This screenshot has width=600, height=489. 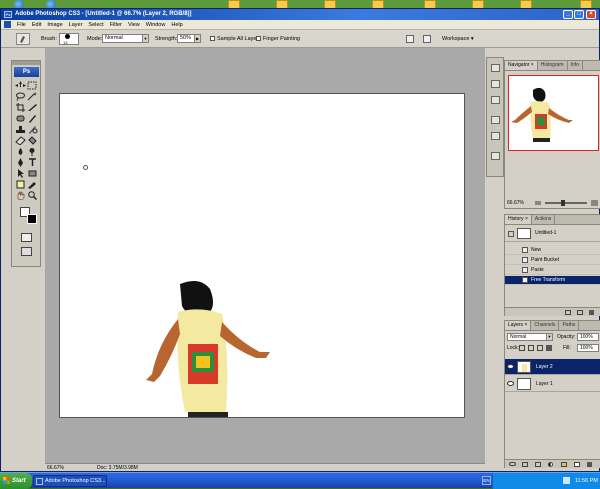 What do you see at coordinates (552, 260) in the screenshot?
I see `history-item: Paint Bucket` at bounding box center [552, 260].